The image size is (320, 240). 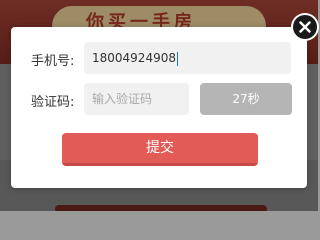 I want to click on text-caret, so click(x=177, y=58).